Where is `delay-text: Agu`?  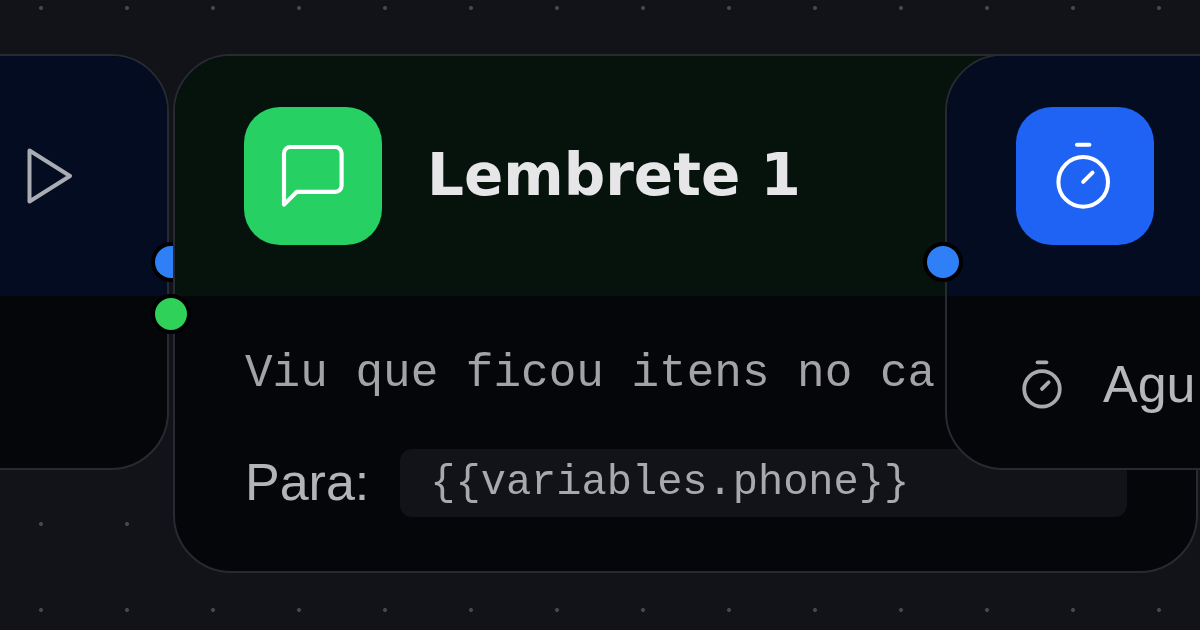 delay-text: Agu is located at coordinates (1149, 384).